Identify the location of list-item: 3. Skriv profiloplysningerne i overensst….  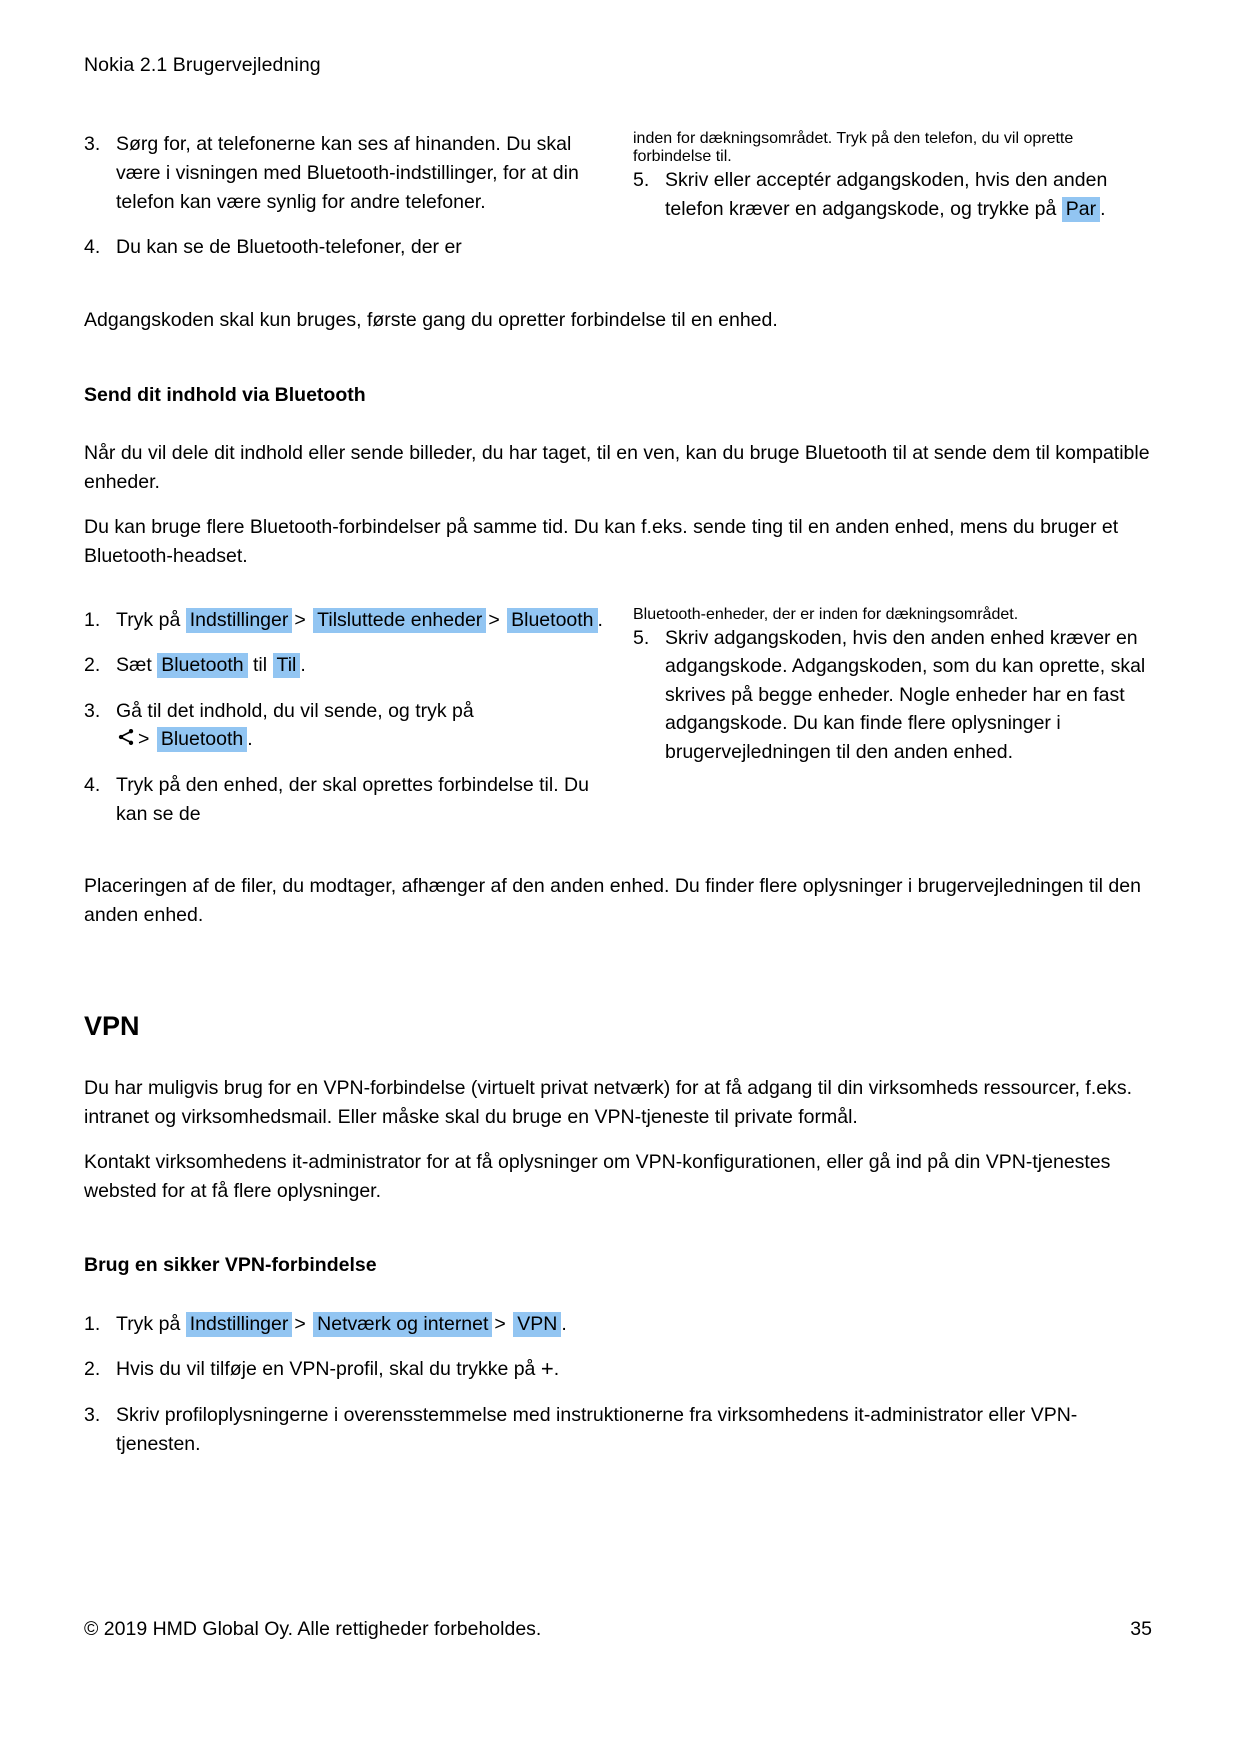
(618, 1429).